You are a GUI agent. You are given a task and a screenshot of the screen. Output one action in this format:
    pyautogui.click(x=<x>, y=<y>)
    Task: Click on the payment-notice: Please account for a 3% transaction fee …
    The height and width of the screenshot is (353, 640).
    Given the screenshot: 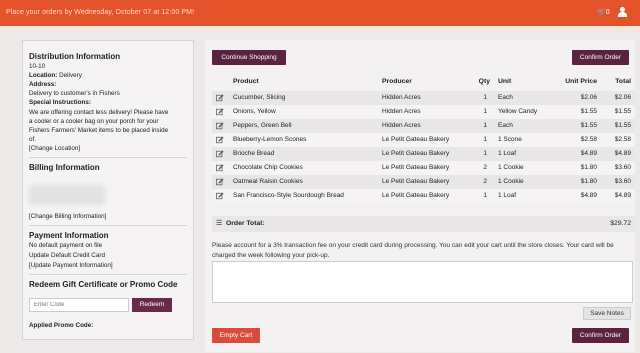 What is the action you would take?
    pyautogui.click(x=413, y=250)
    